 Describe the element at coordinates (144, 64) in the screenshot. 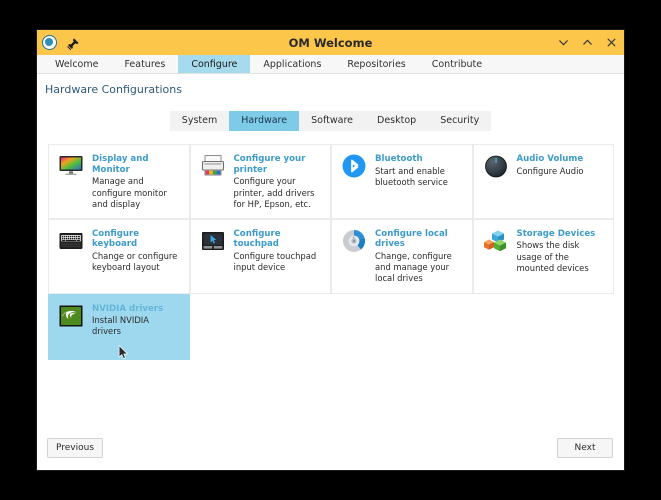

I see `tab-features: Features` at that location.